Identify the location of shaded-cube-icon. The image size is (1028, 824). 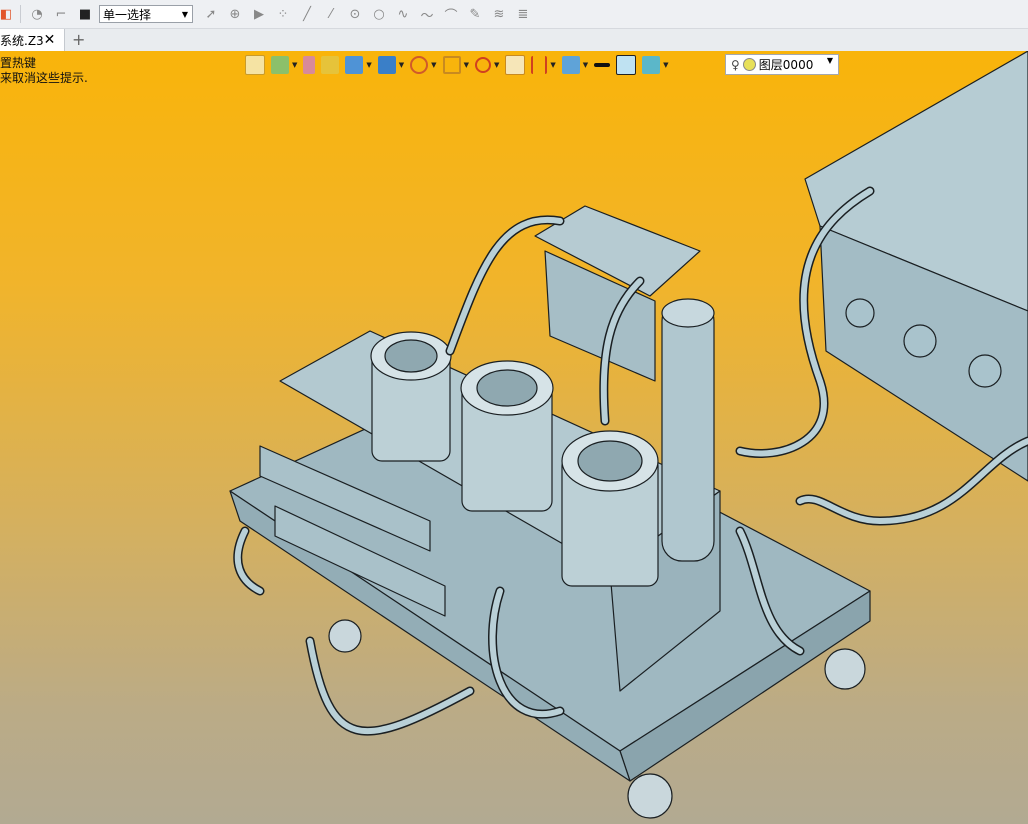
(330, 65).